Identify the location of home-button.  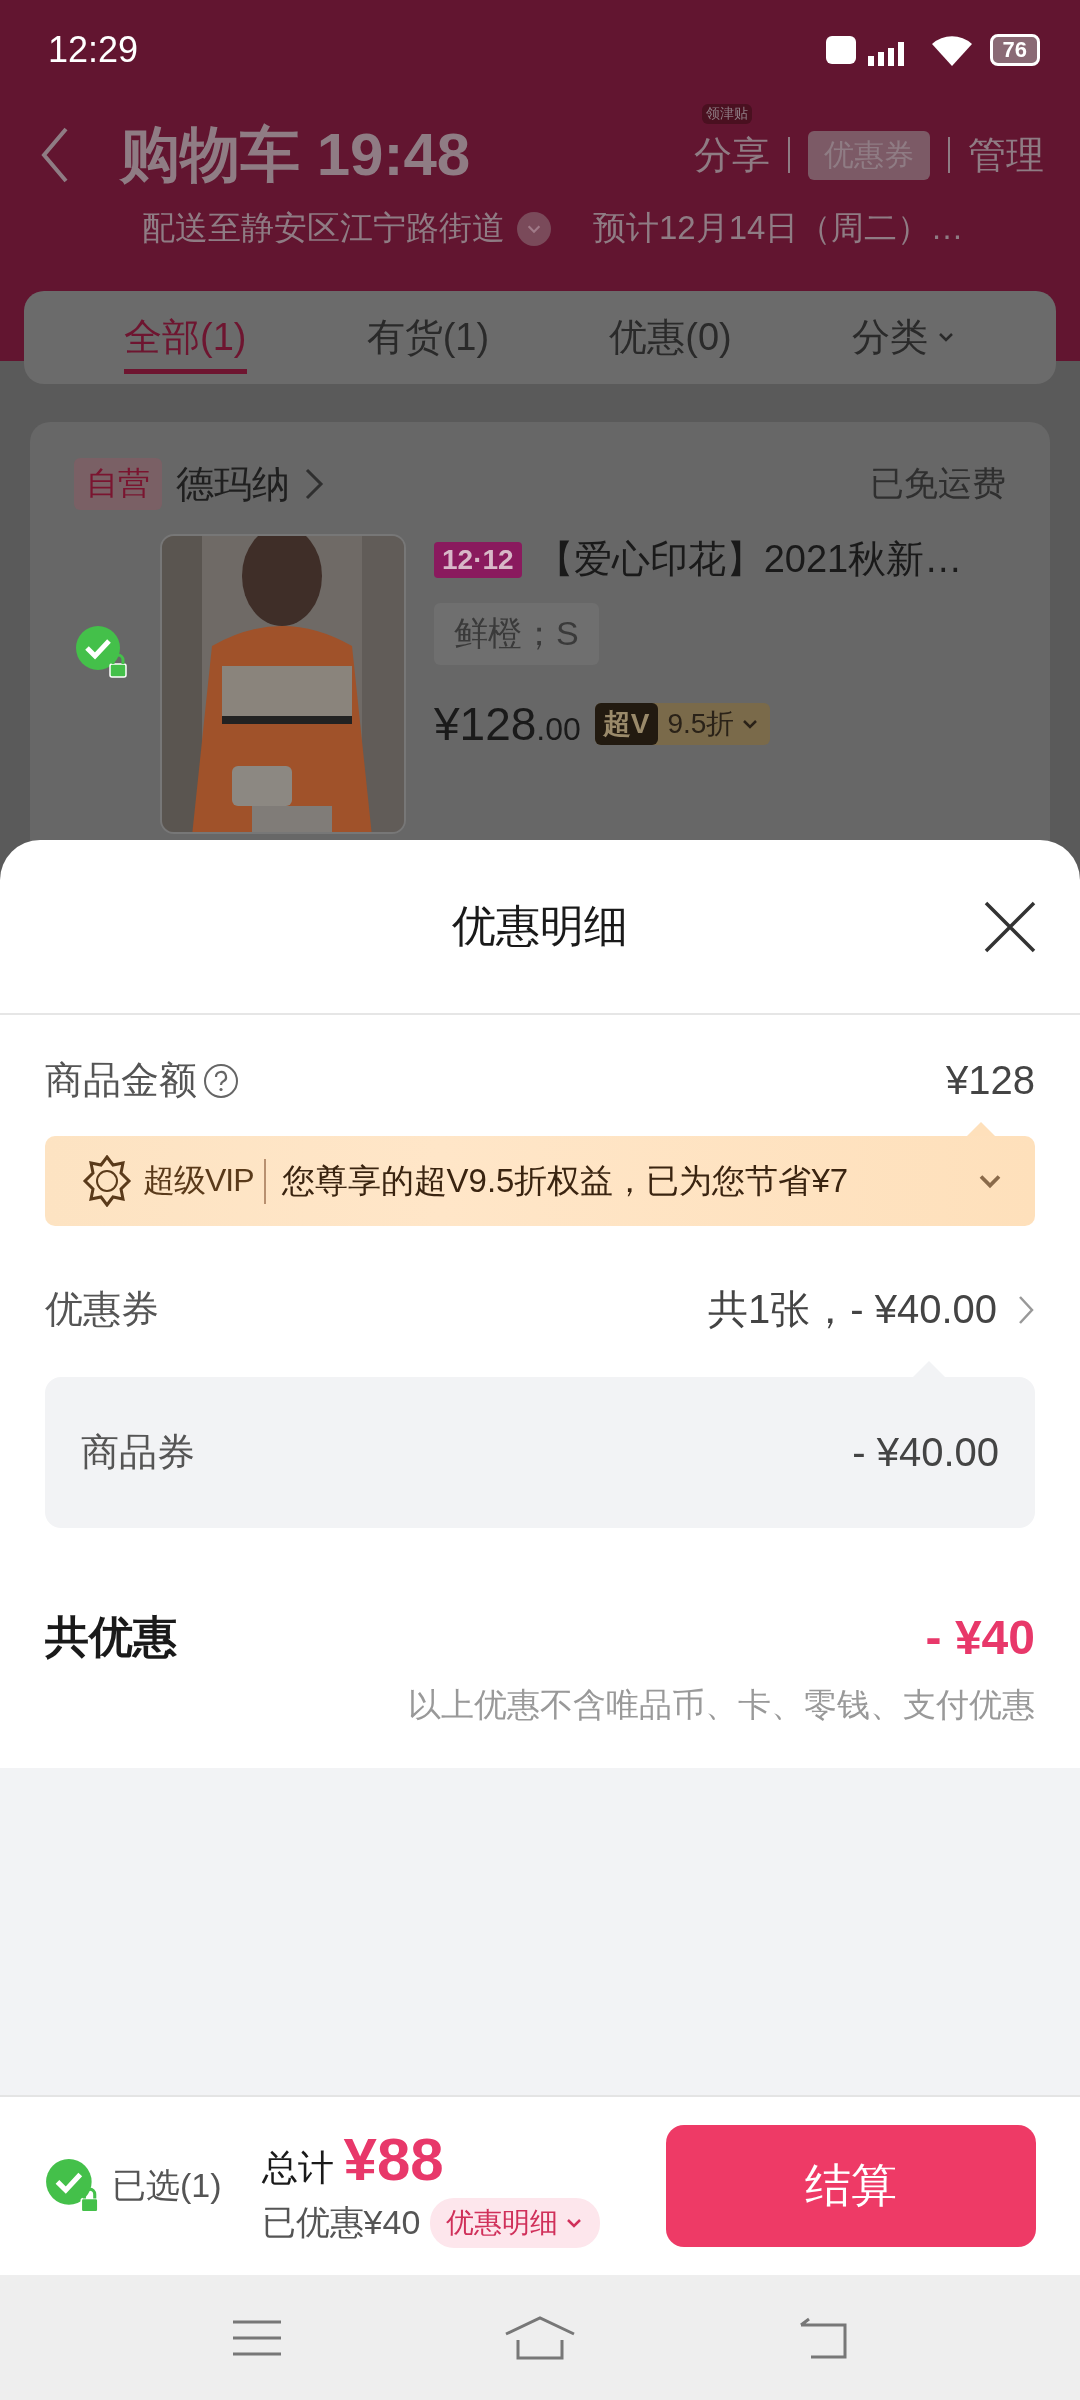
(540, 2337).